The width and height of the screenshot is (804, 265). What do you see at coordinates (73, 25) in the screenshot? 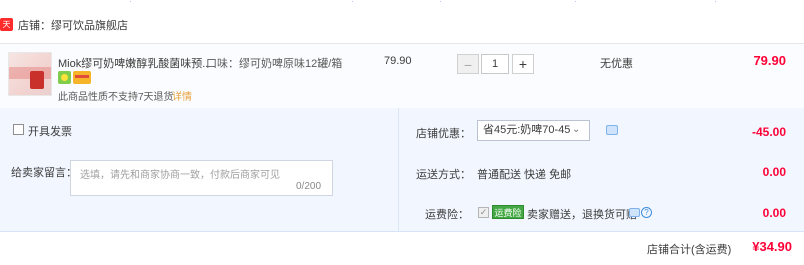
I see `store-name-link: 店铺：缪可饮品旗舰店` at bounding box center [73, 25].